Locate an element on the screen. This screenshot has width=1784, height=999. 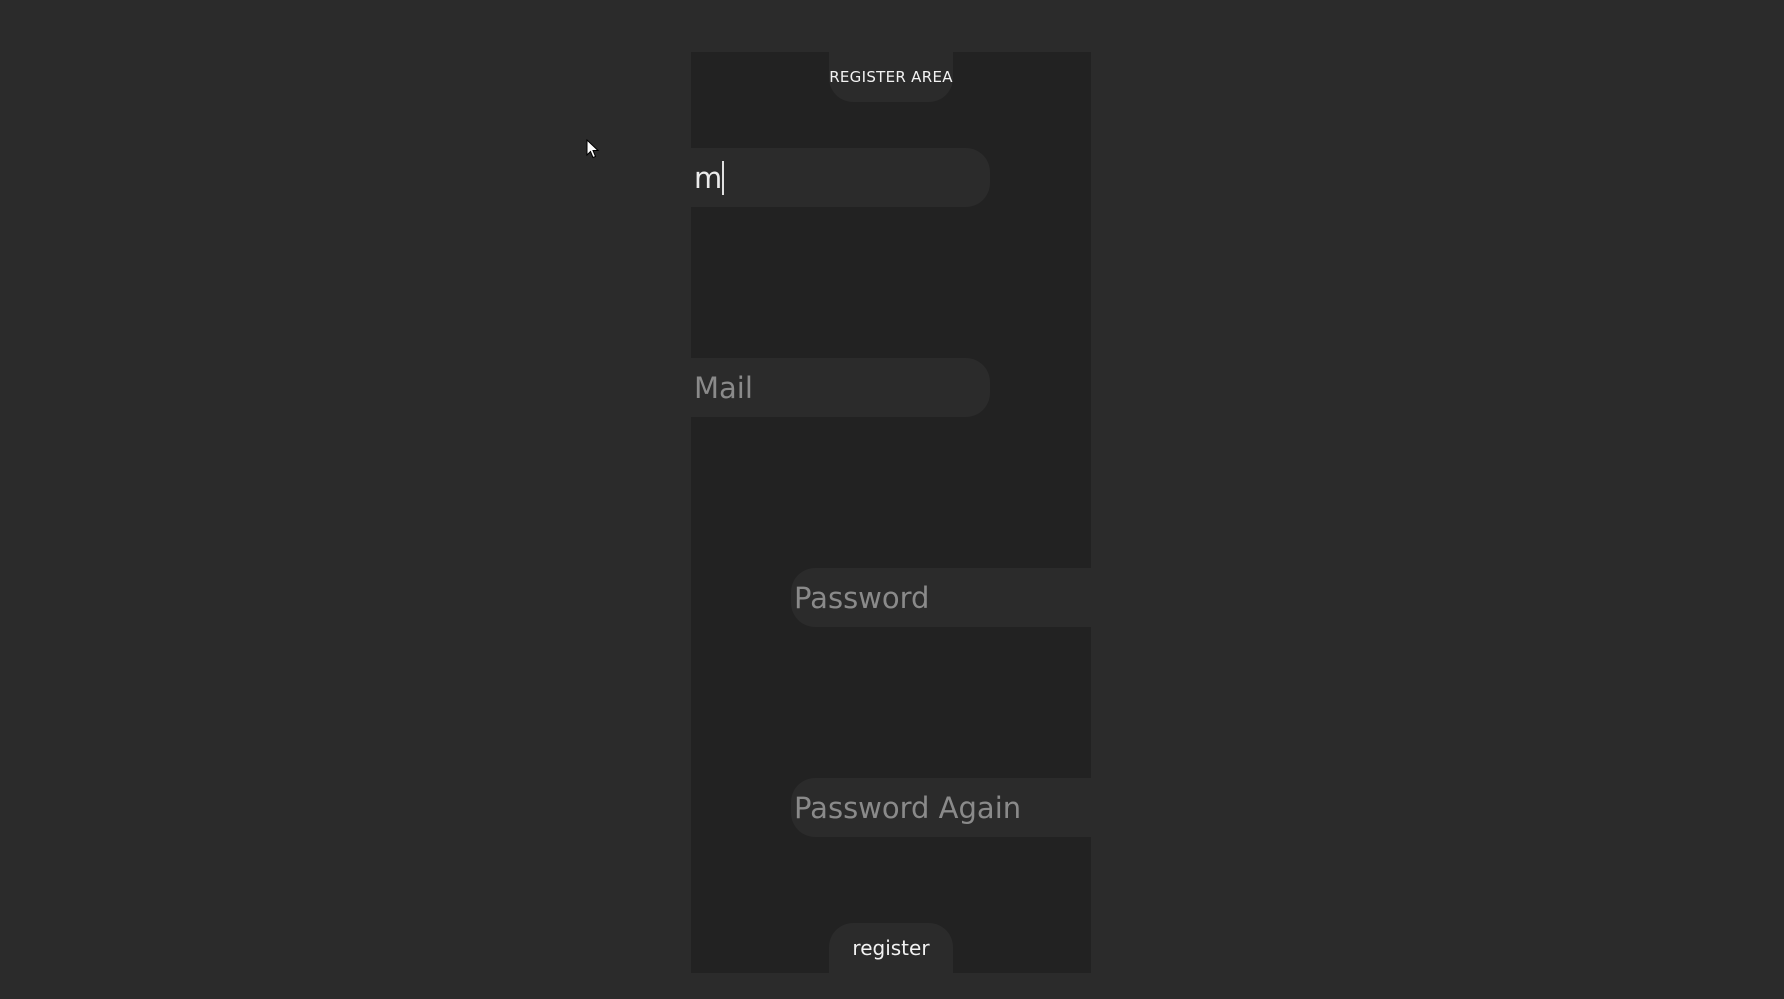
password-input is located at coordinates (942, 597).